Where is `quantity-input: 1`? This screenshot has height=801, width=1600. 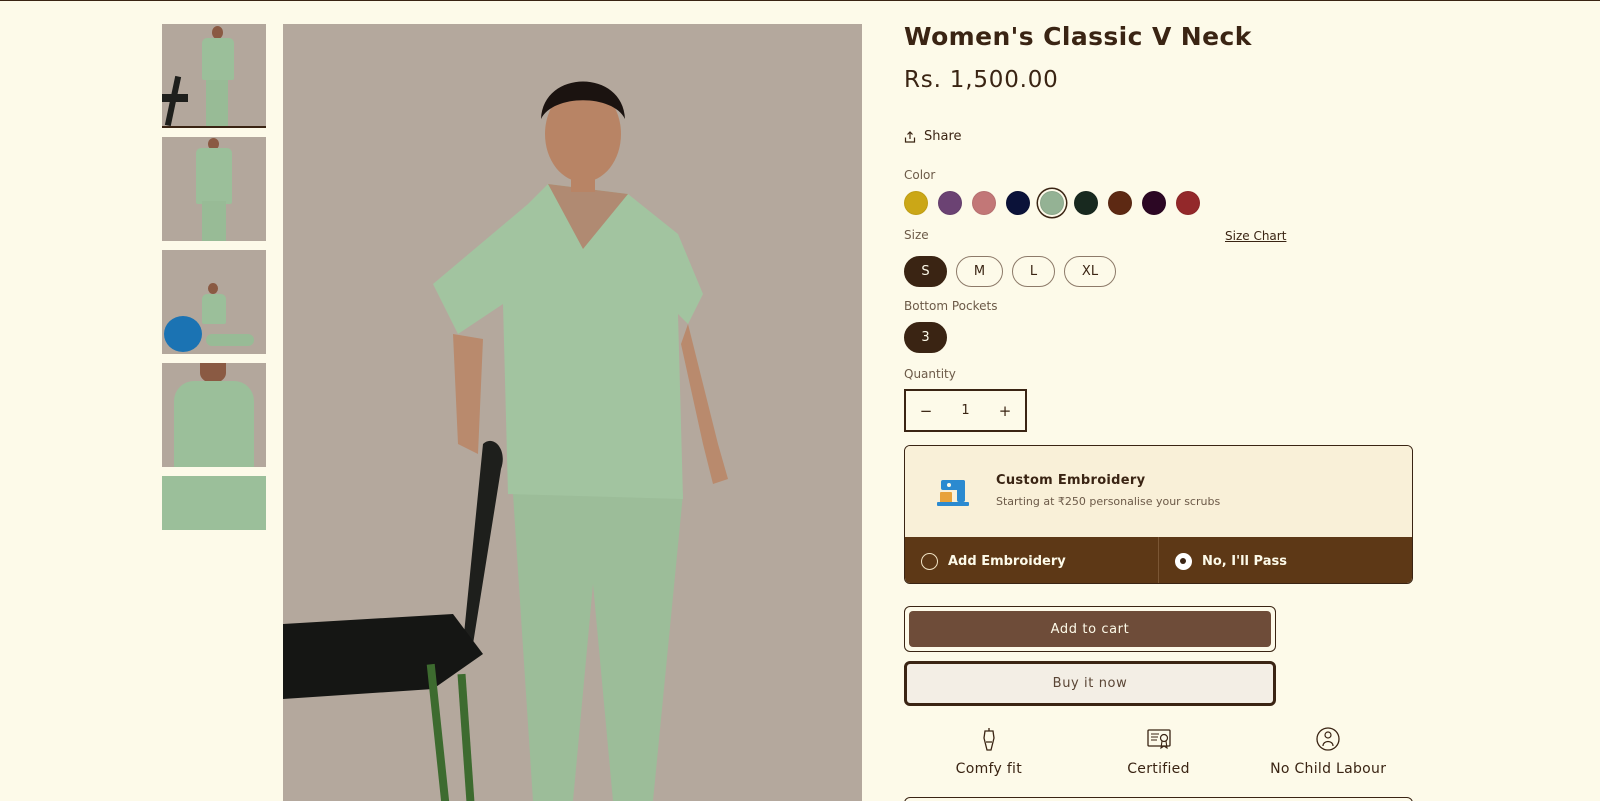
quantity-input: 1 is located at coordinates (965, 410).